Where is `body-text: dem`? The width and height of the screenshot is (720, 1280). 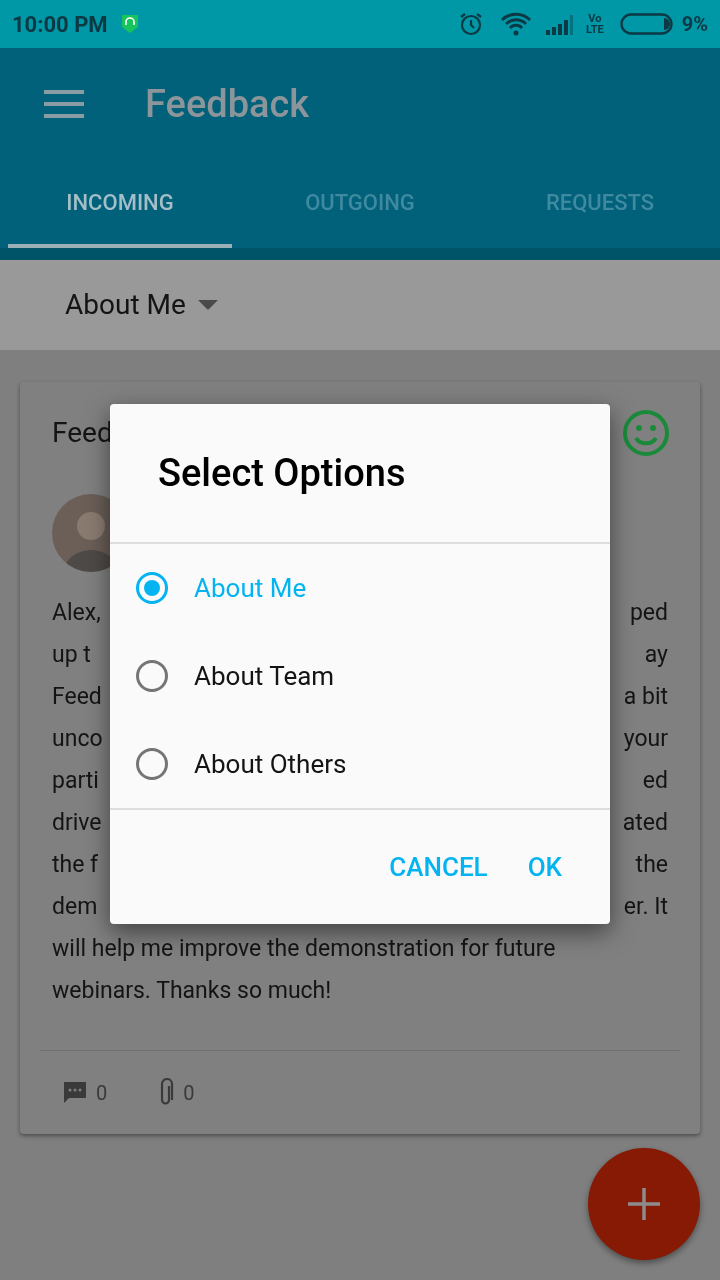
body-text: dem is located at coordinates (75, 907).